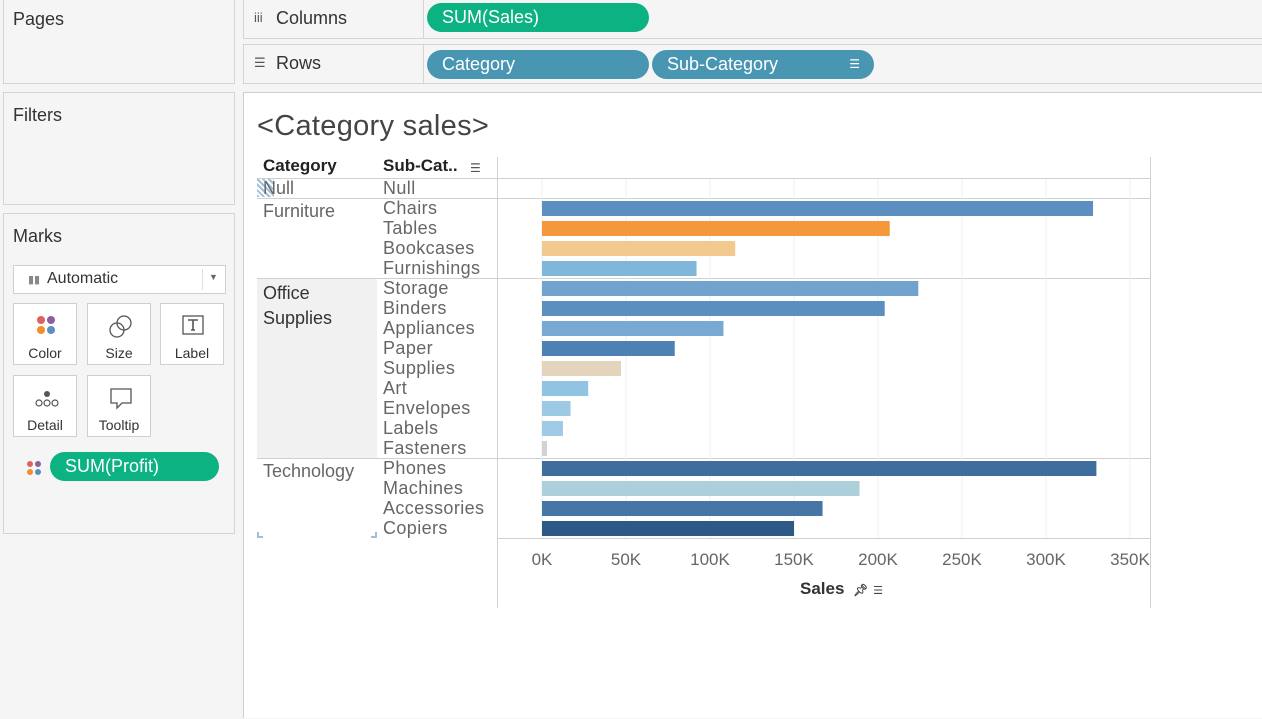 The width and height of the screenshot is (1262, 719). Describe the element at coordinates (818, 208) in the screenshot. I see `bar-chairs` at that location.